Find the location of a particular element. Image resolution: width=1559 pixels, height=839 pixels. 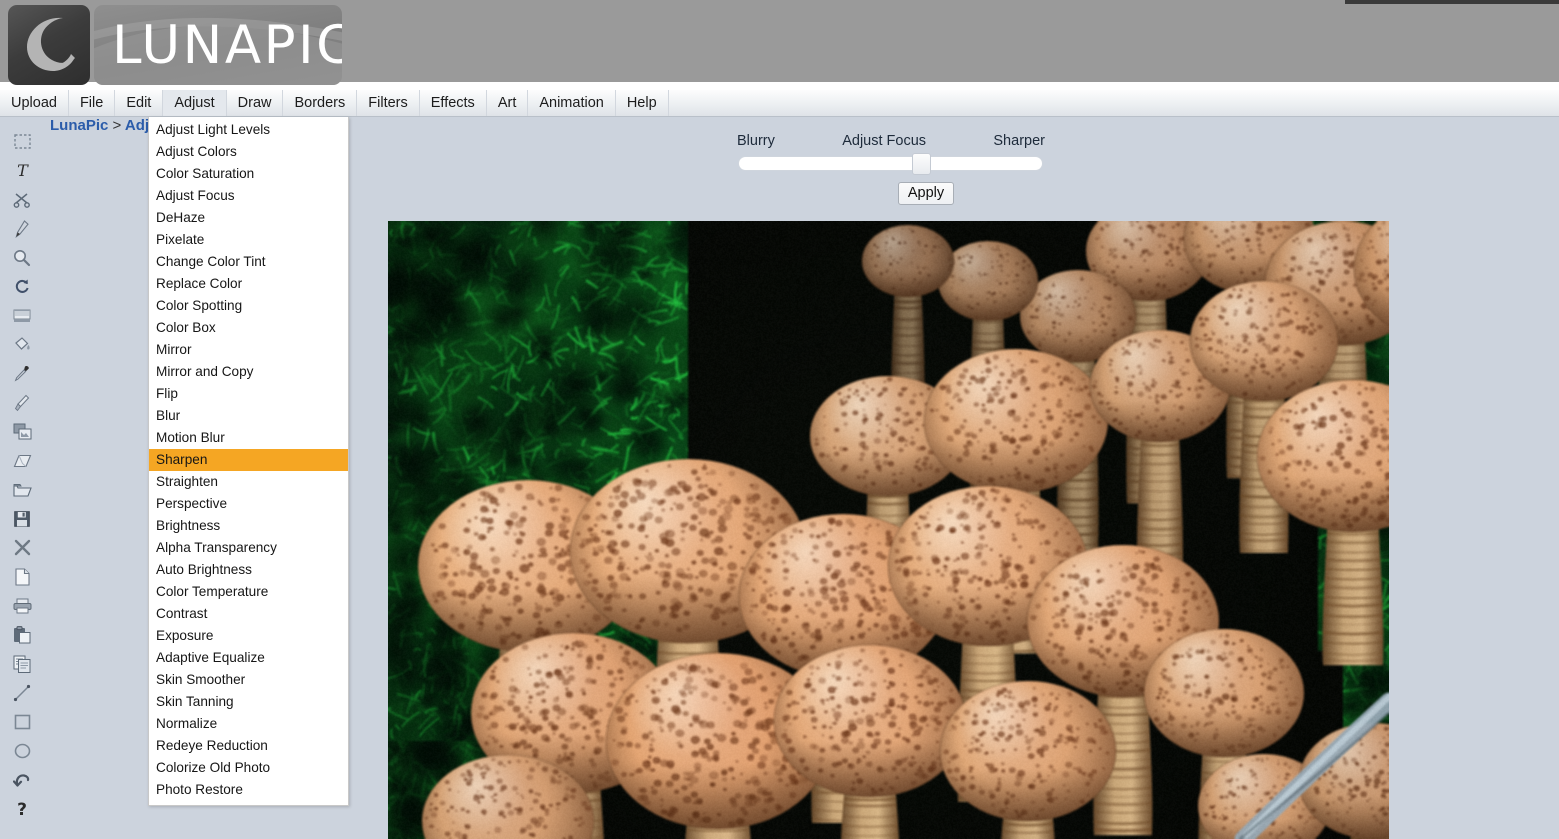

slider-track is located at coordinates (890, 163).